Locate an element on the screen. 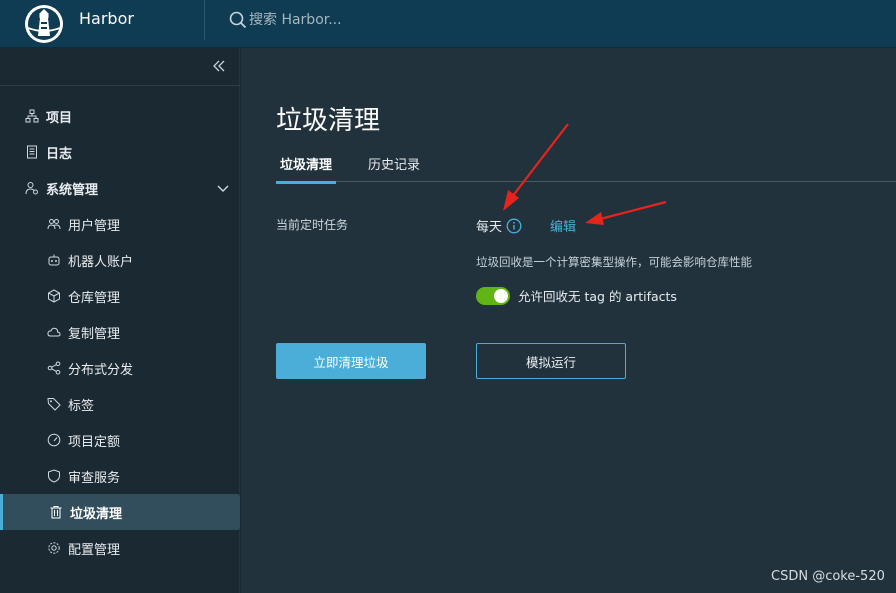  sidebar-item-robot-accounts: 机器人账户 is located at coordinates (120, 260).